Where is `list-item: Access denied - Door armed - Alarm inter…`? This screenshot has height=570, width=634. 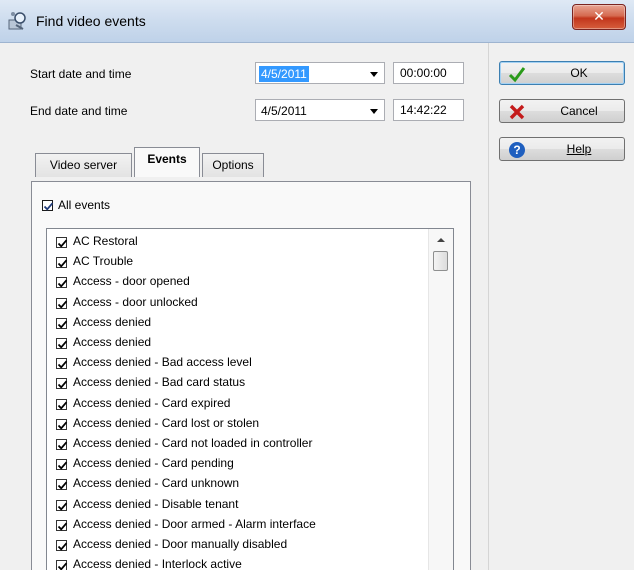
list-item: Access denied - Door armed - Alarm inter… is located at coordinates (240, 525).